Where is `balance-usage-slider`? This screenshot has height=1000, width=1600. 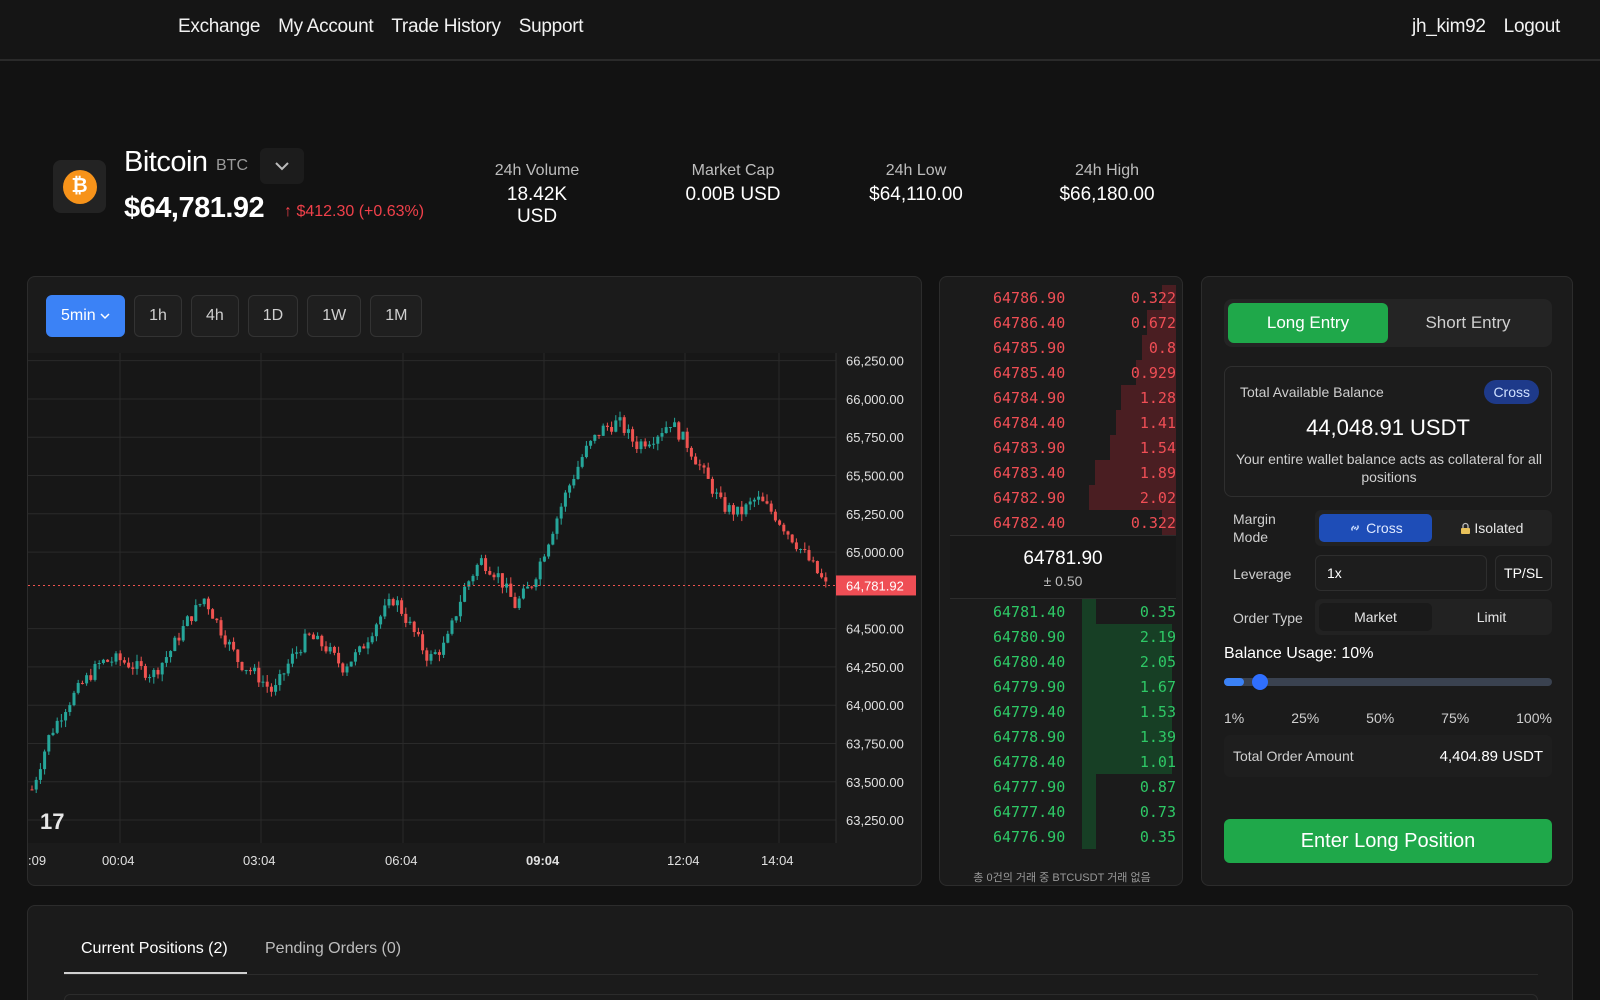
balance-usage-slider is located at coordinates (1388, 682).